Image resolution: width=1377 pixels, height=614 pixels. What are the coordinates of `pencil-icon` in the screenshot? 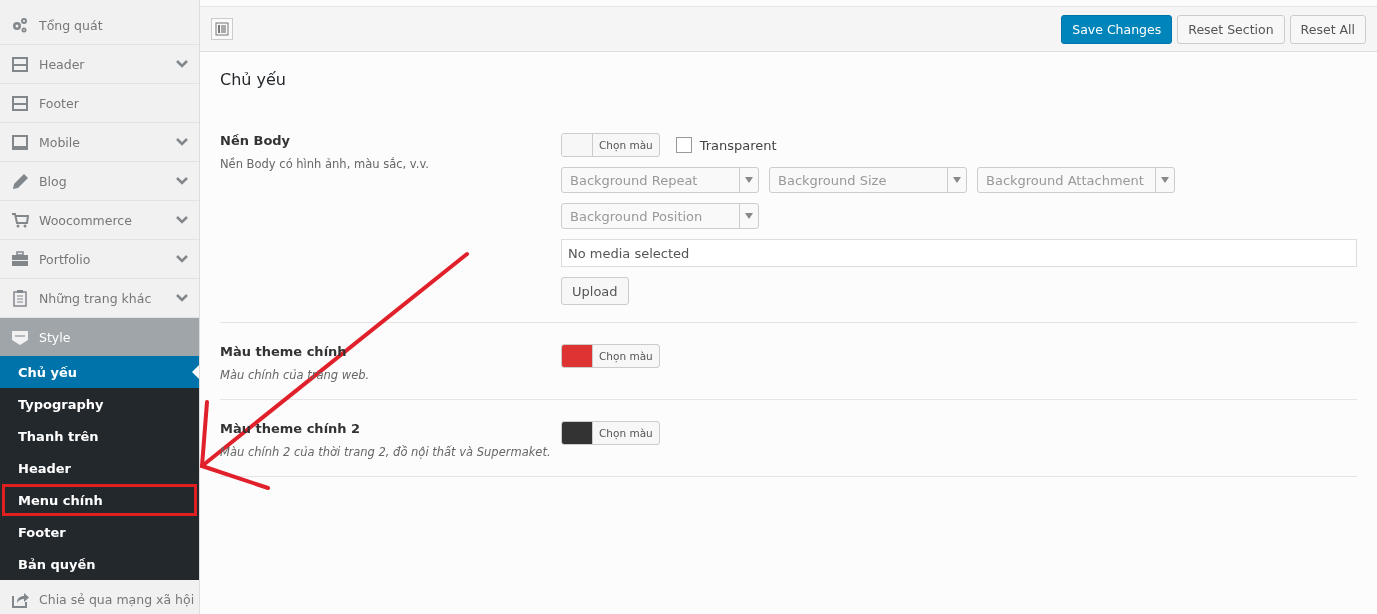 It's located at (20, 181).